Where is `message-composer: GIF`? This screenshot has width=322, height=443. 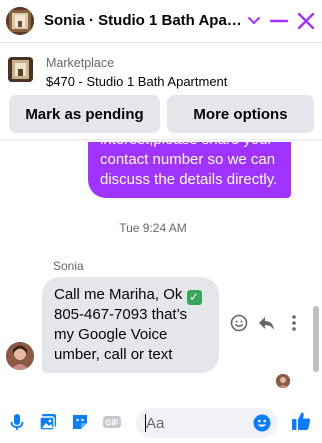
message-composer: GIF is located at coordinates (161, 421).